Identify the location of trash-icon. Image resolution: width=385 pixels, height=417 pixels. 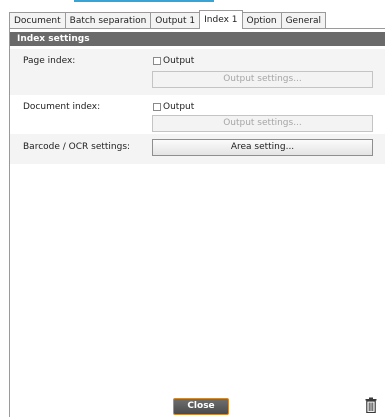
(371, 405).